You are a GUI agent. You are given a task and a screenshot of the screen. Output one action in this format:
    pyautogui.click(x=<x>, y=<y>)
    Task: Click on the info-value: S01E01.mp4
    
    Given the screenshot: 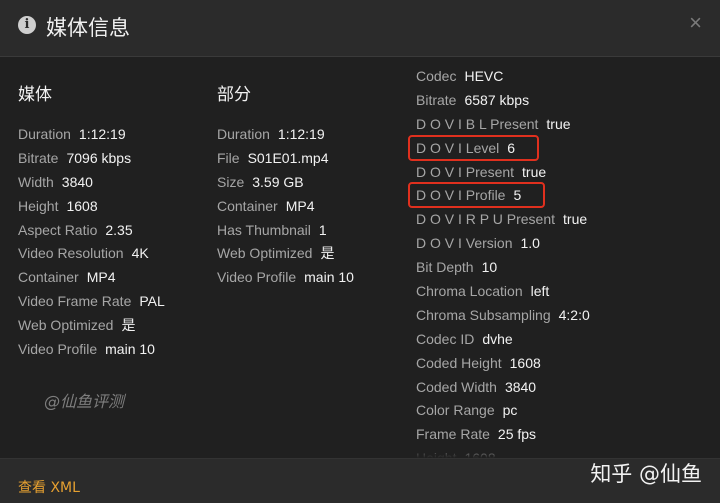 What is the action you would take?
    pyautogui.click(x=288, y=157)
    